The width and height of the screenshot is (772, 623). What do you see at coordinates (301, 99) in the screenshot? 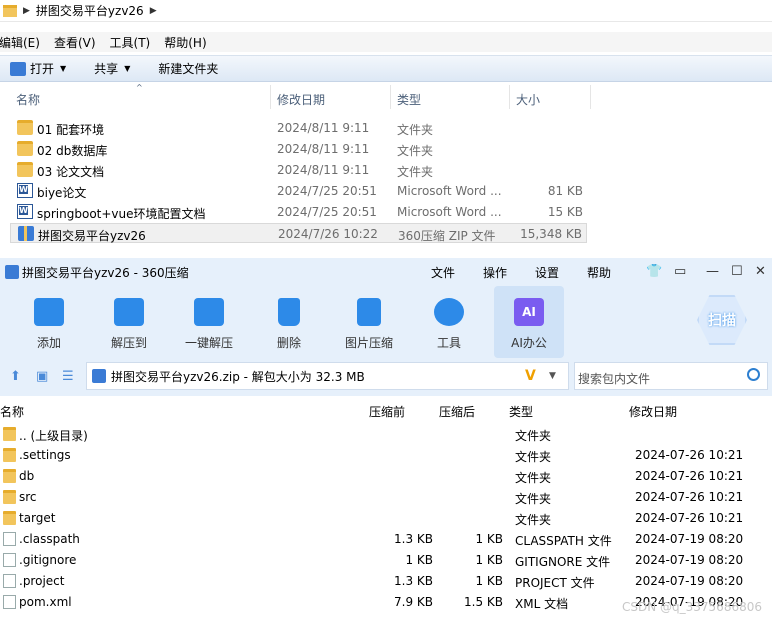
I see `column-date: 修改日期` at bounding box center [301, 99].